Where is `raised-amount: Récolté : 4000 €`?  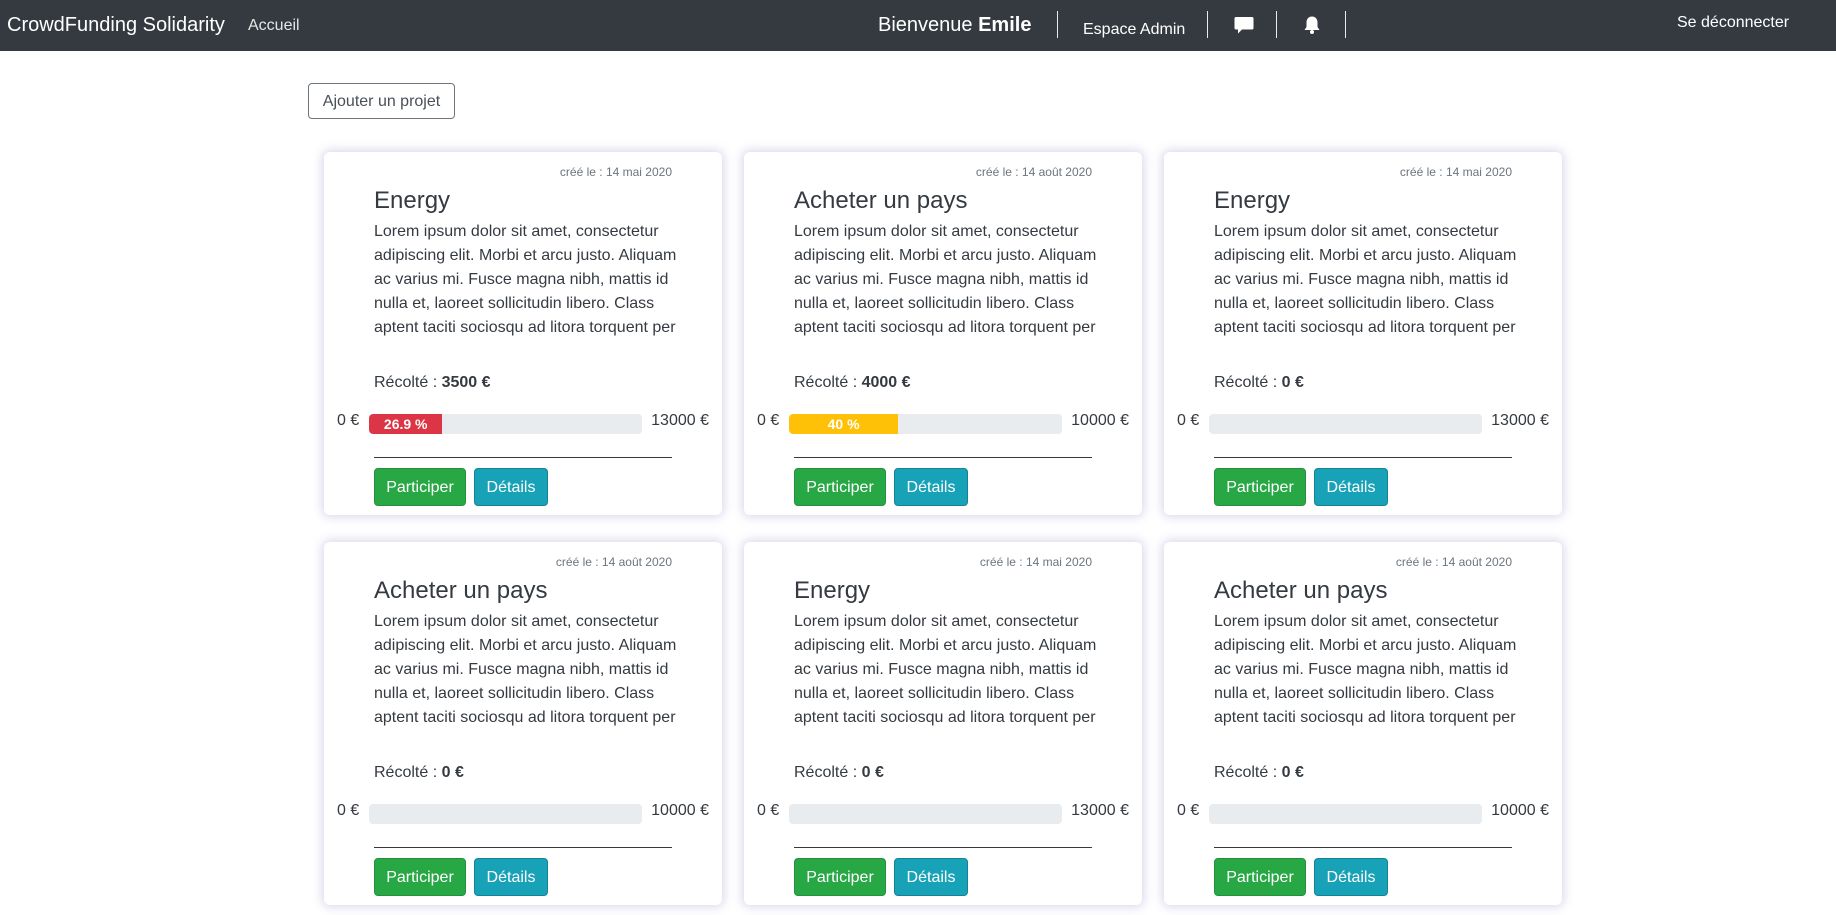 raised-amount: Récolté : 4000 € is located at coordinates (852, 383).